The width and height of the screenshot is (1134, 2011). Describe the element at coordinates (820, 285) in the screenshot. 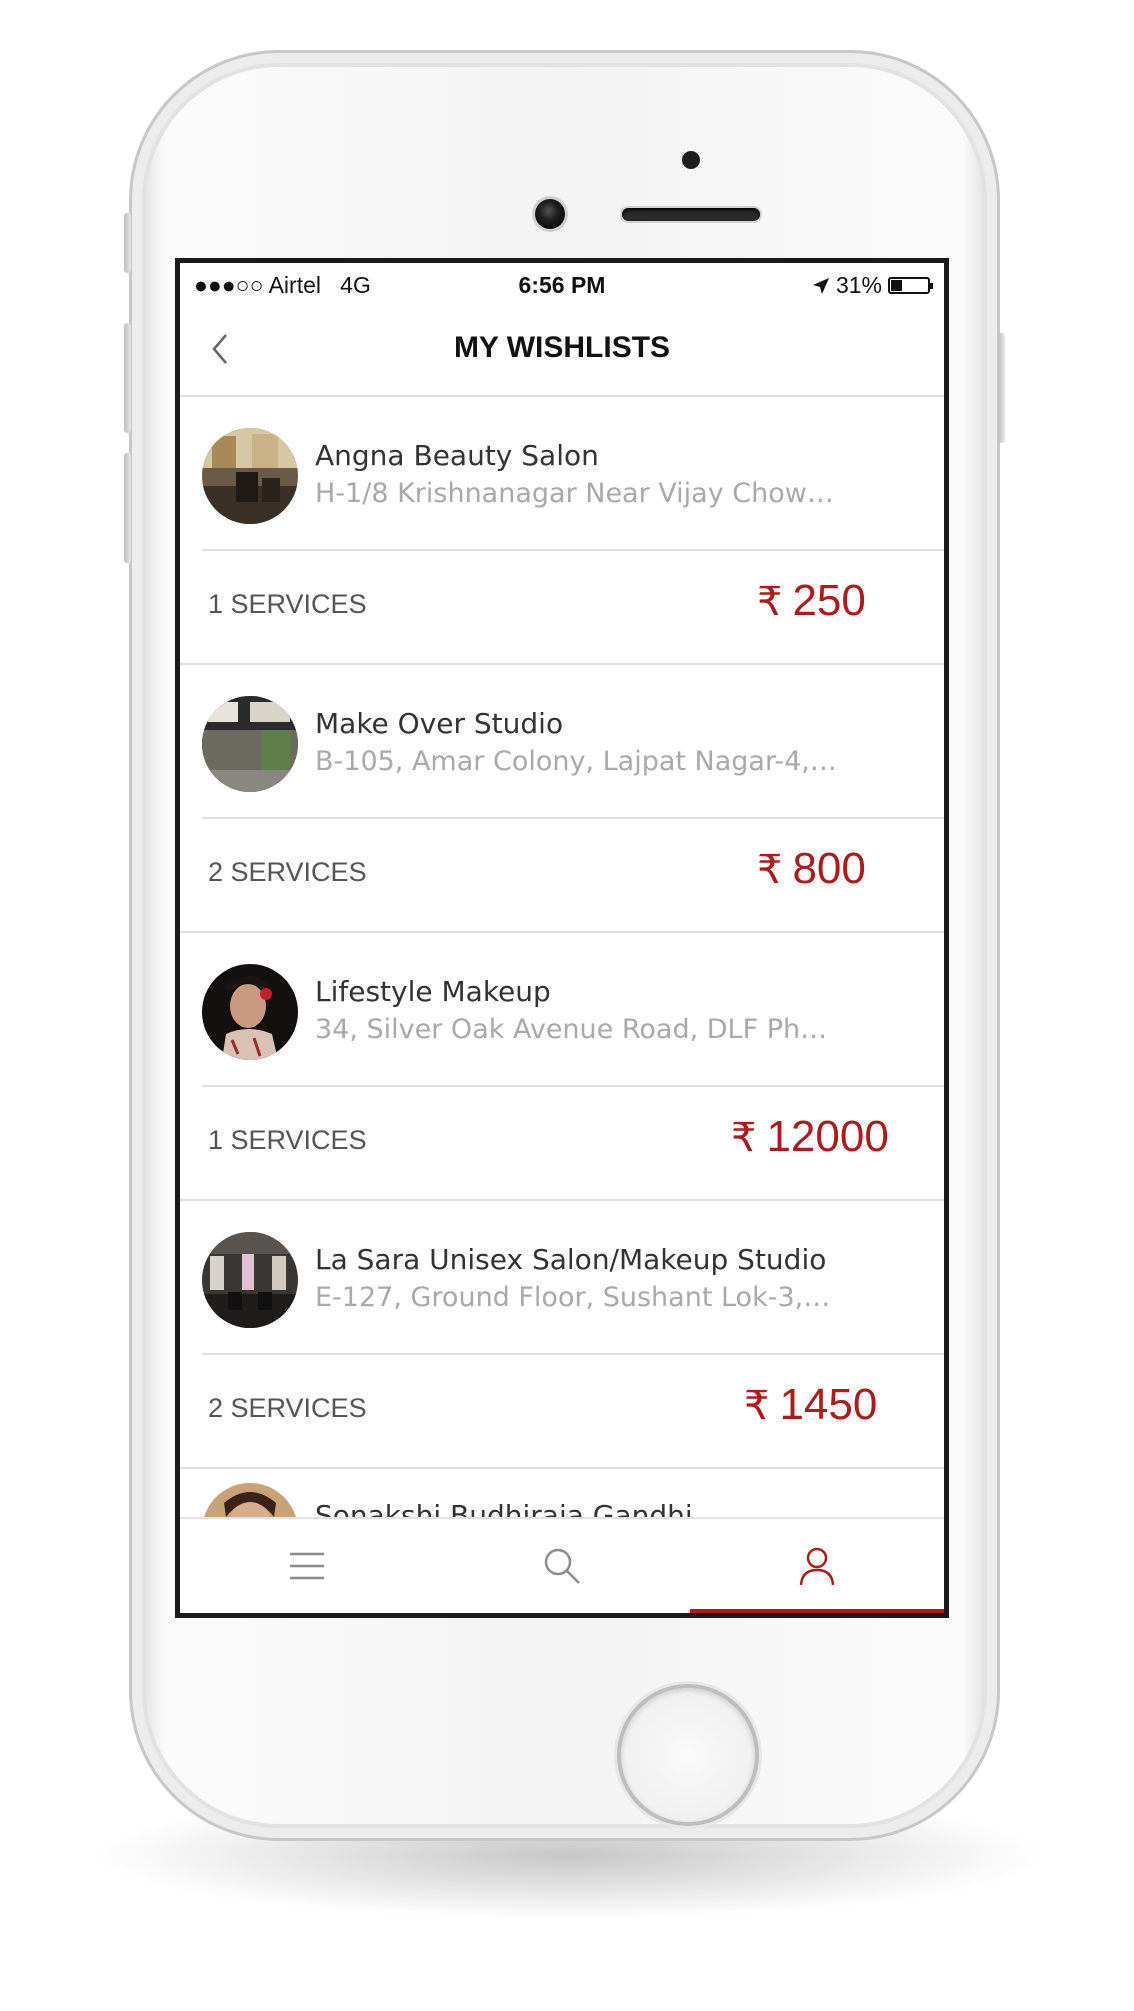

I see `location-arrow-icon` at that location.